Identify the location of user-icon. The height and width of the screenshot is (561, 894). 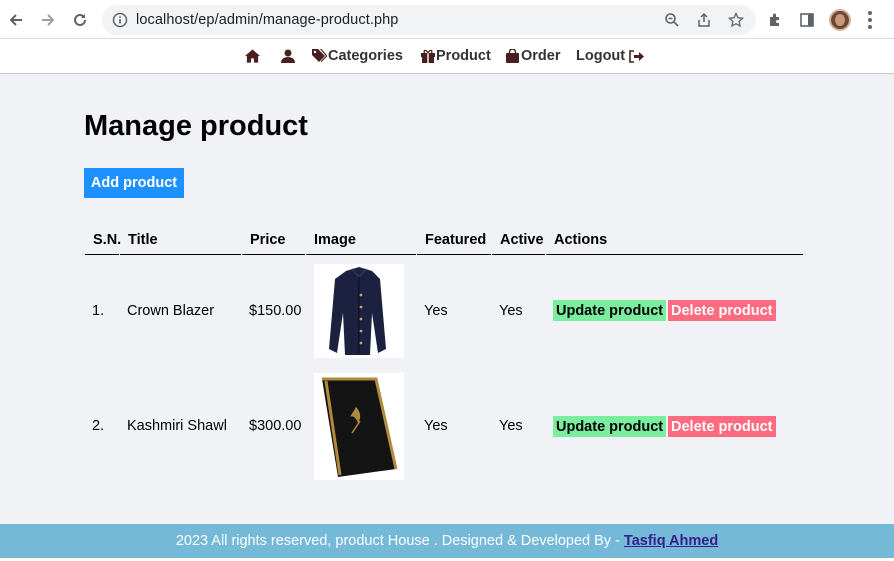
(287, 55).